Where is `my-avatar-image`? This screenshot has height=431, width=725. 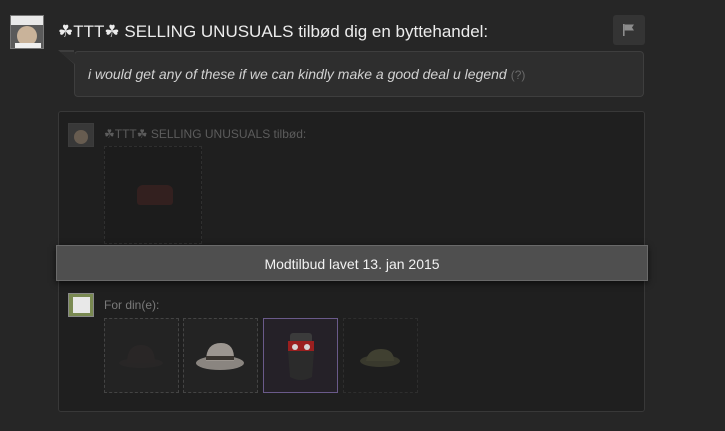 my-avatar-image is located at coordinates (81, 305).